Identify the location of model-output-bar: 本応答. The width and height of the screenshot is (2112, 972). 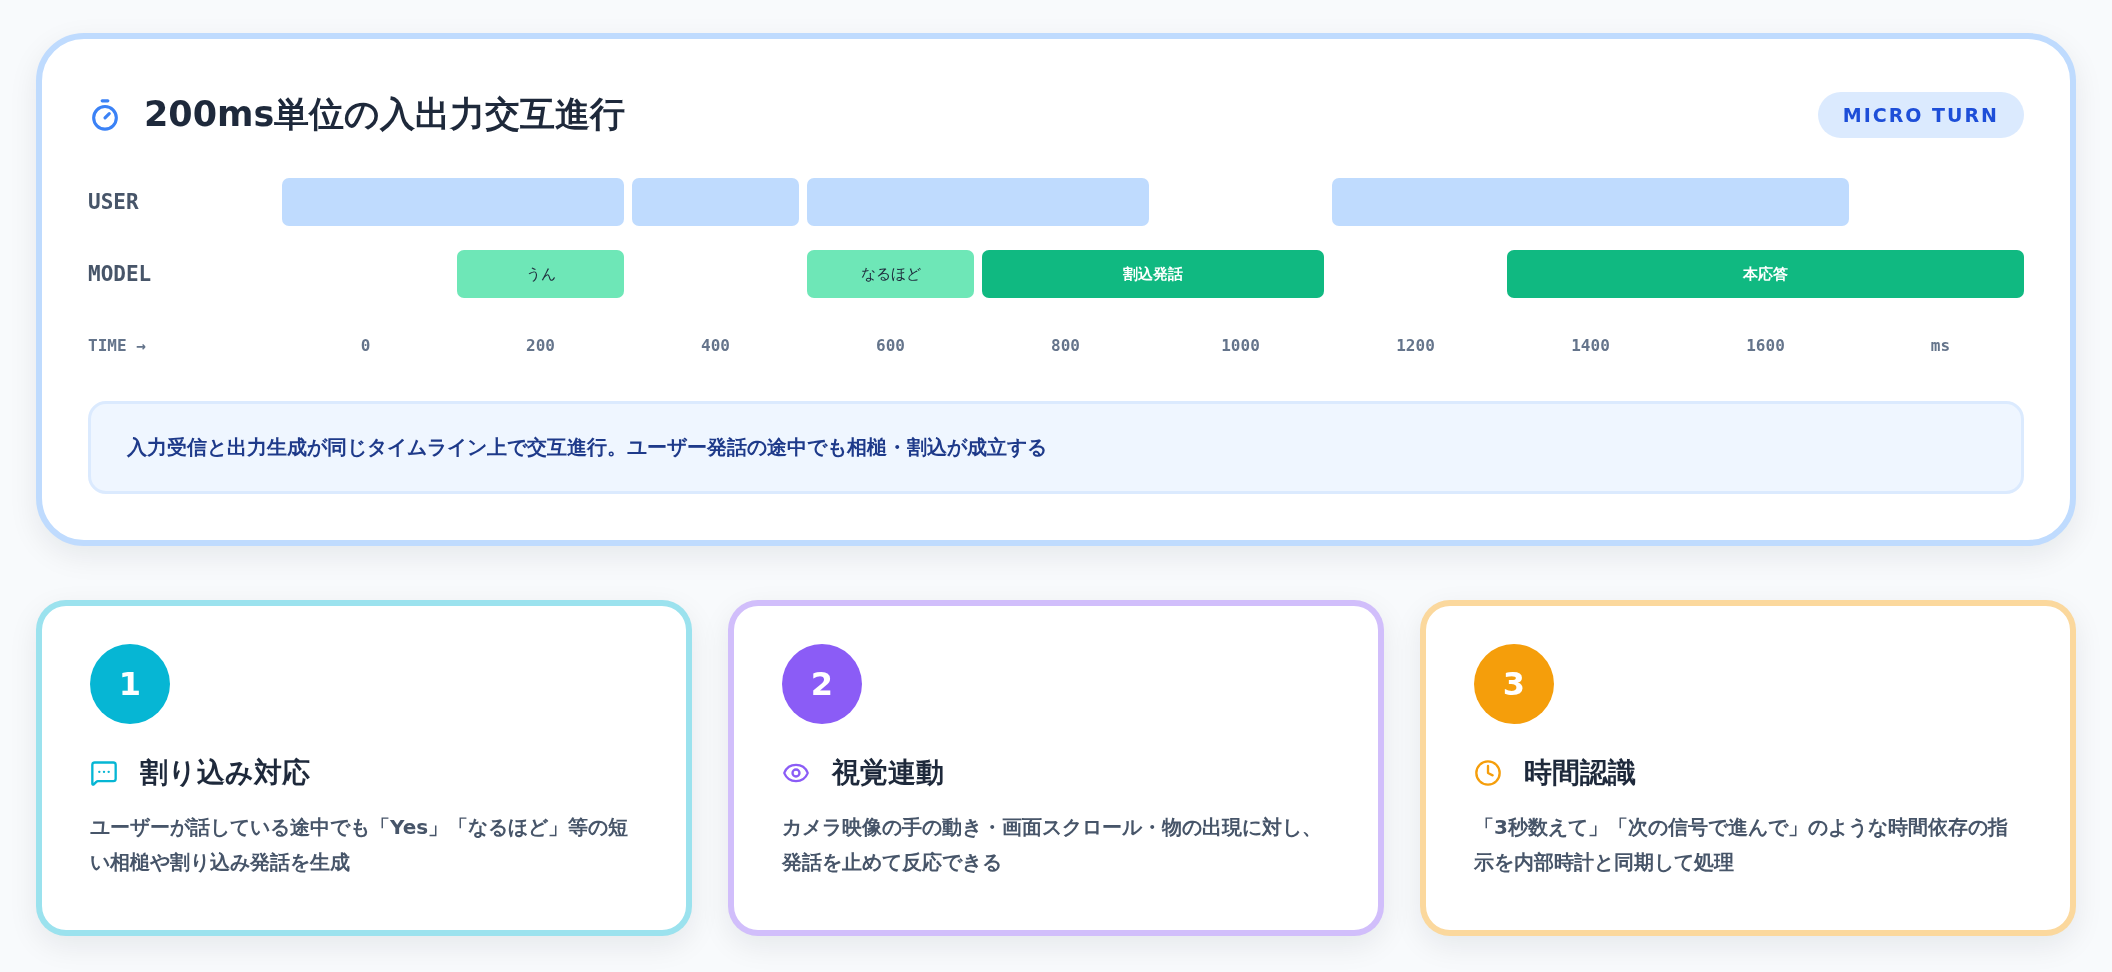
(1765, 274).